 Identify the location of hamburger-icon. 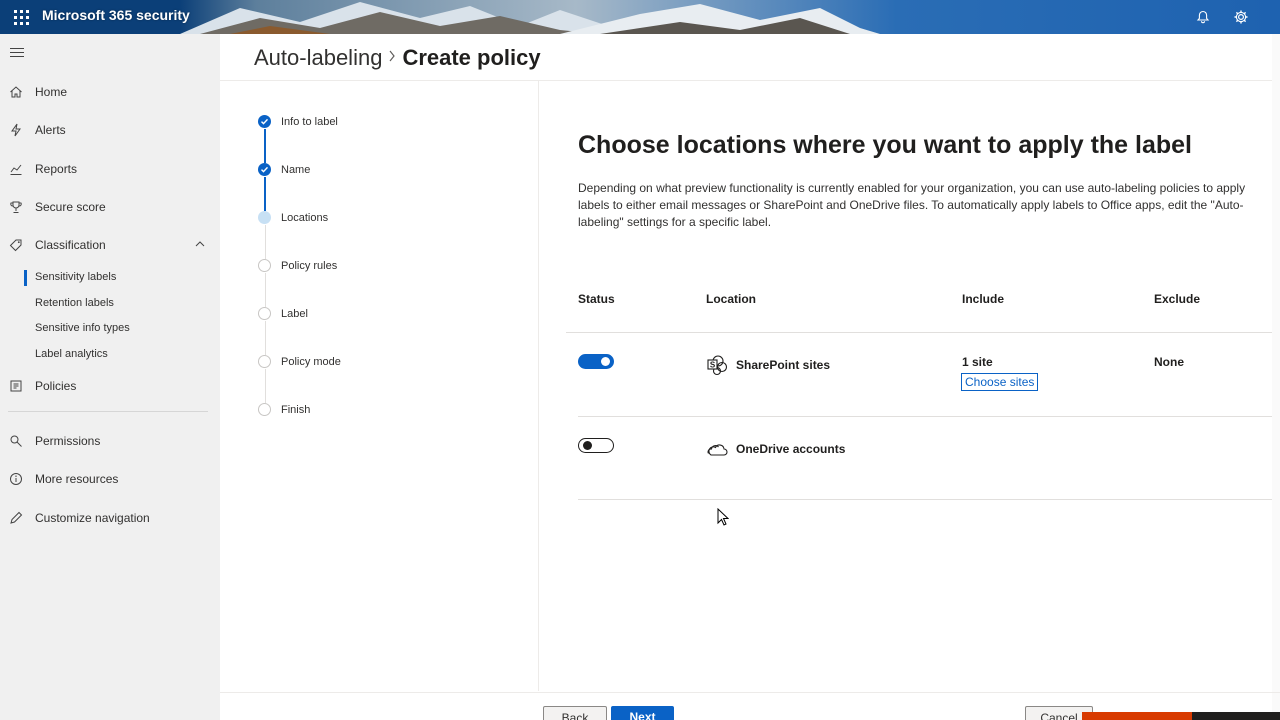
(17, 54).